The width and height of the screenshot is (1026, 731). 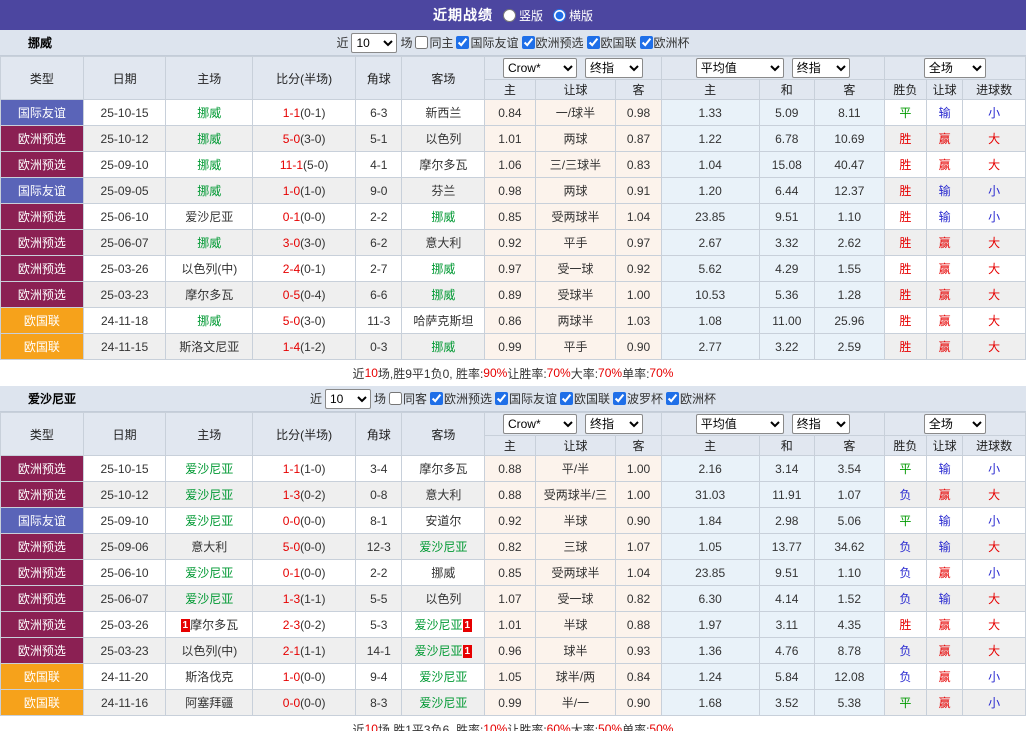 I want to click on away-team: 芬兰, so click(x=443, y=190).